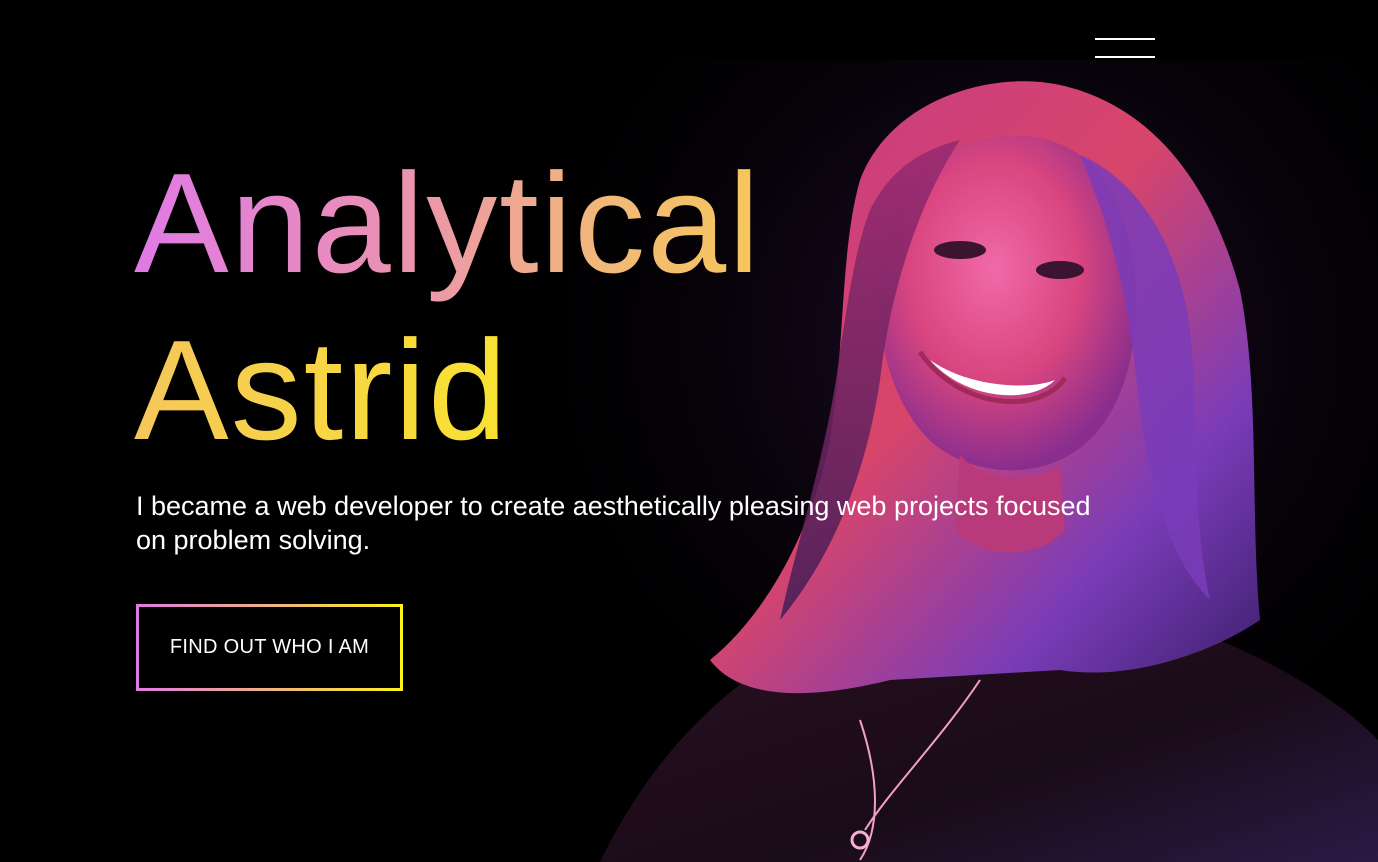  I want to click on headline-line-1: Analytical, so click(448, 223).